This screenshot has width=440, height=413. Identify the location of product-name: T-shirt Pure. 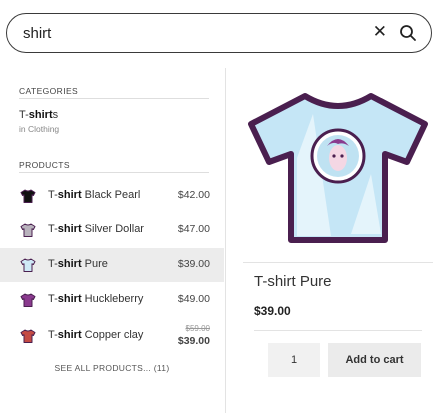
(78, 264).